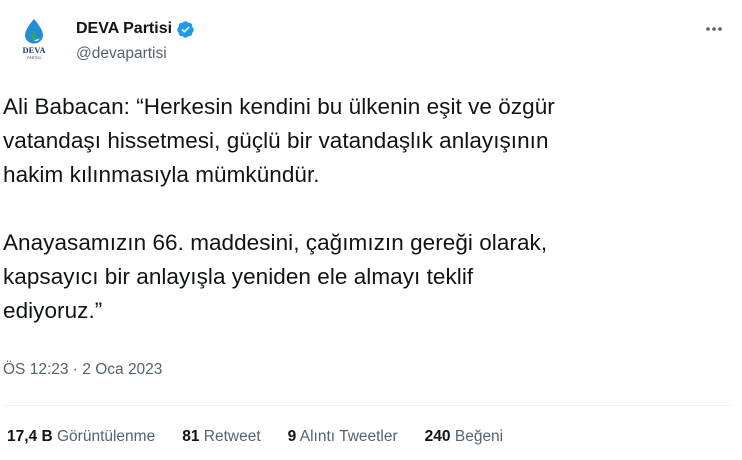  I want to click on views-count: 17,4 B, so click(30, 436).